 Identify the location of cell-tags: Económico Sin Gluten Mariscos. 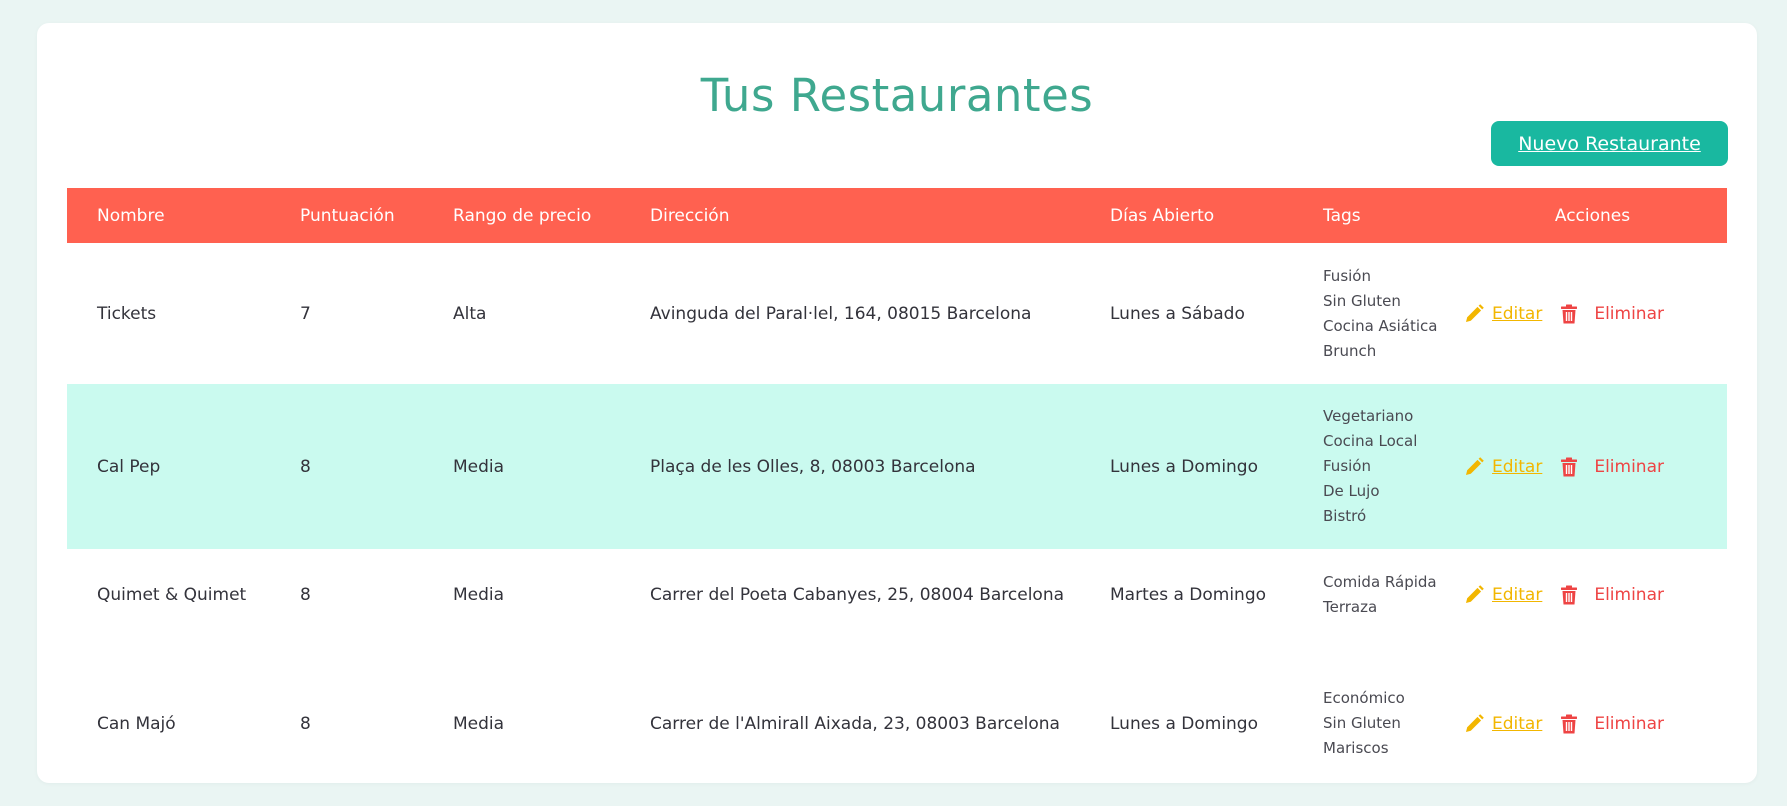
(1375, 723).